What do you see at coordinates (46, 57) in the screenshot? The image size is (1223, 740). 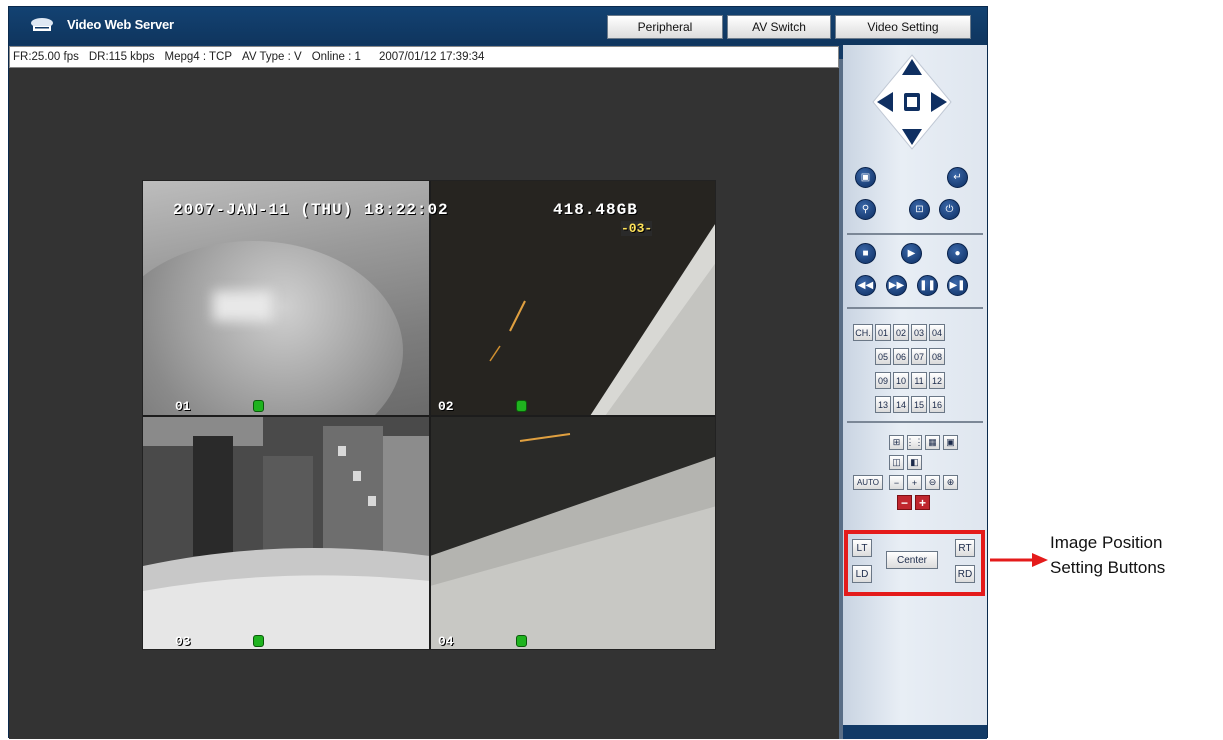 I see `frame-rate: FR:25.00 fps` at bounding box center [46, 57].